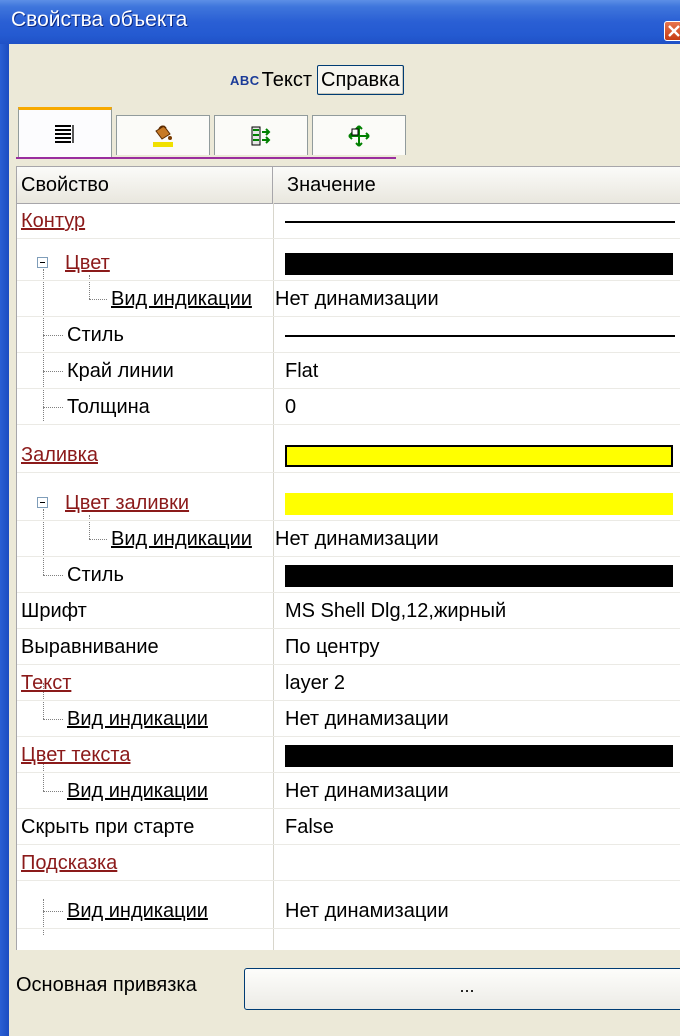 The image size is (680, 1036). What do you see at coordinates (59, 455) in the screenshot?
I see `property-label: Заливка` at bounding box center [59, 455].